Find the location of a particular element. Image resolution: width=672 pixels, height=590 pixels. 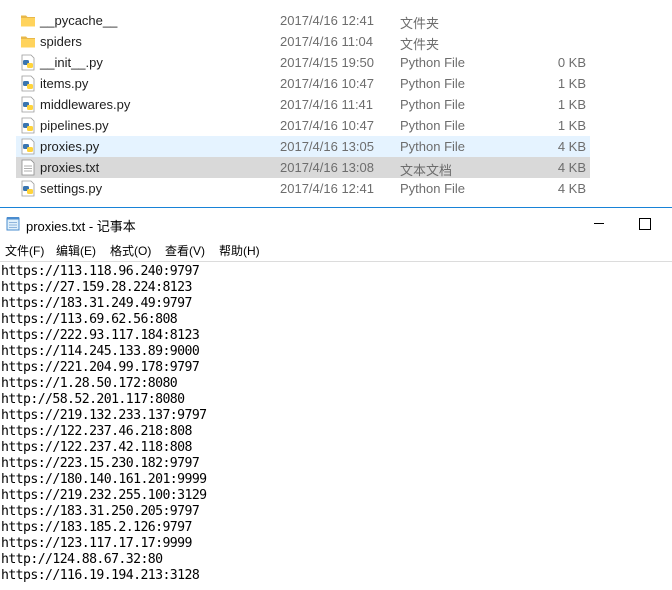

file-name: proxies.py is located at coordinates (70, 146).